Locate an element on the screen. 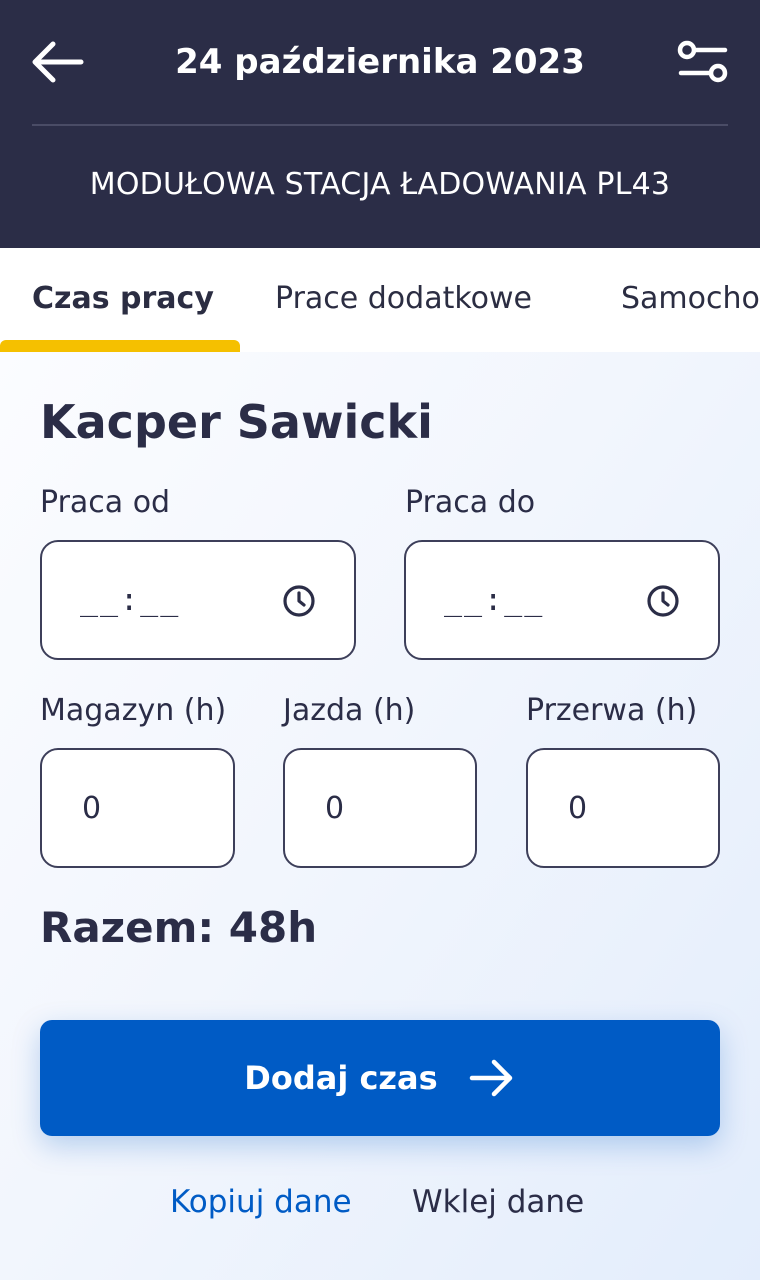 The width and height of the screenshot is (760, 1280). copy-data-link: Kopiuj dane is located at coordinates (261, 1202).